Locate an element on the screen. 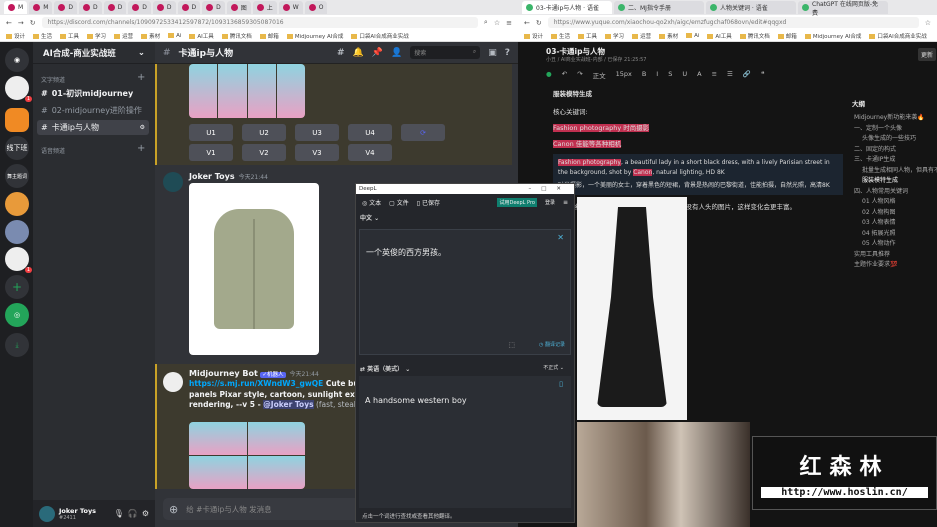 This screenshot has width=937, height=527. outline-item: 02 人物构图 is located at coordinates (895, 212).